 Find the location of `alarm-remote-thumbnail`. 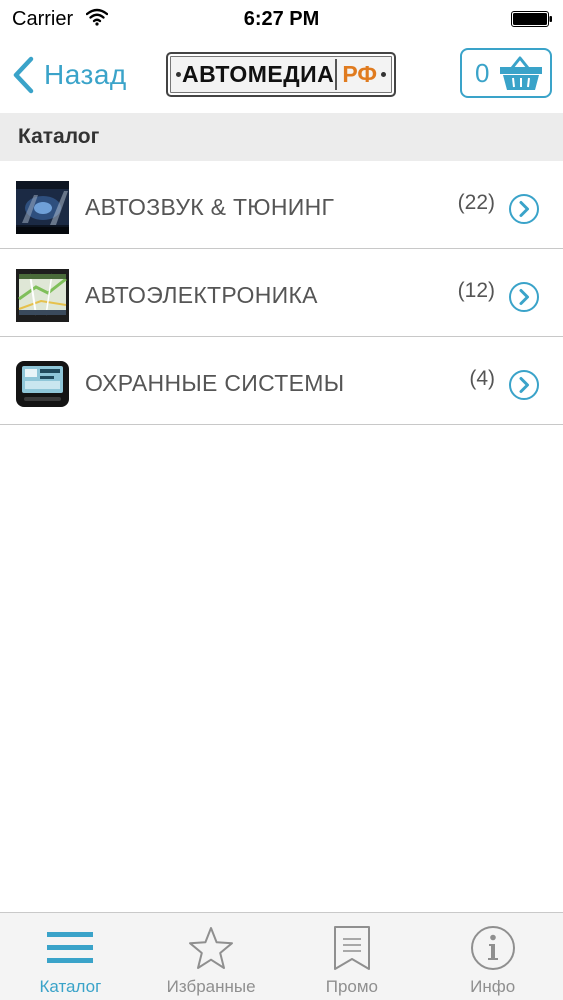

alarm-remote-thumbnail is located at coordinates (42, 383).